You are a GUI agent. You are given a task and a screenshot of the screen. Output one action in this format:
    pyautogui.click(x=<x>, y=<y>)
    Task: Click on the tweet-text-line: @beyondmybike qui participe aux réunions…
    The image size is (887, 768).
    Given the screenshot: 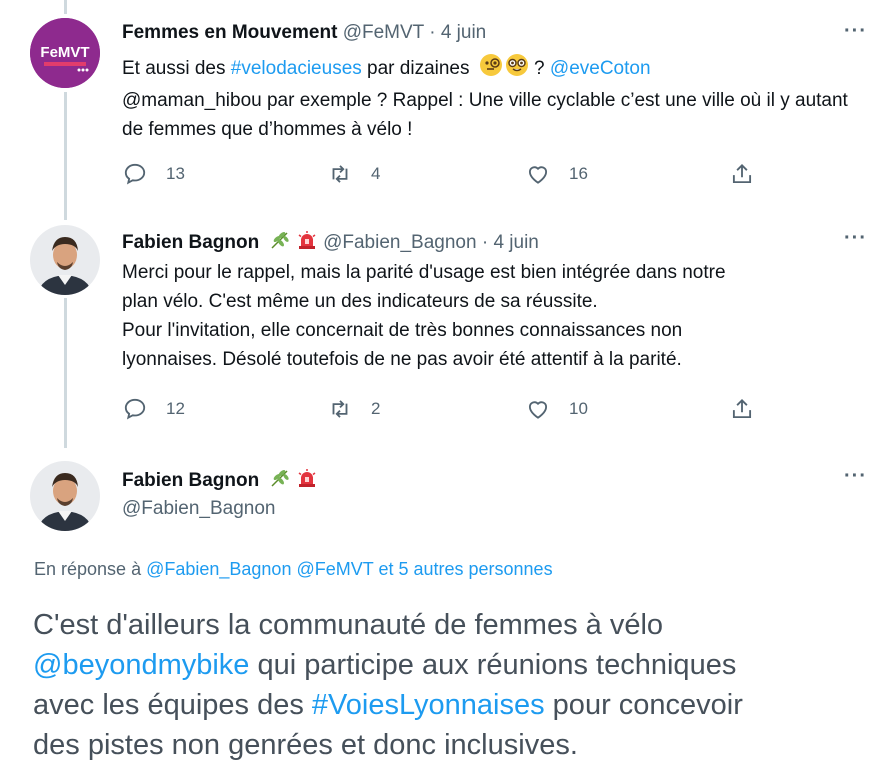 What is the action you would take?
    pyautogui.click(x=458, y=665)
    